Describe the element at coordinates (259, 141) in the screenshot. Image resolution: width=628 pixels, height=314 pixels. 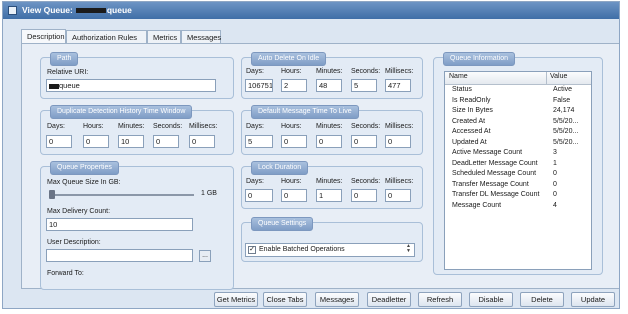
I see `ttl-days-field: 5` at that location.